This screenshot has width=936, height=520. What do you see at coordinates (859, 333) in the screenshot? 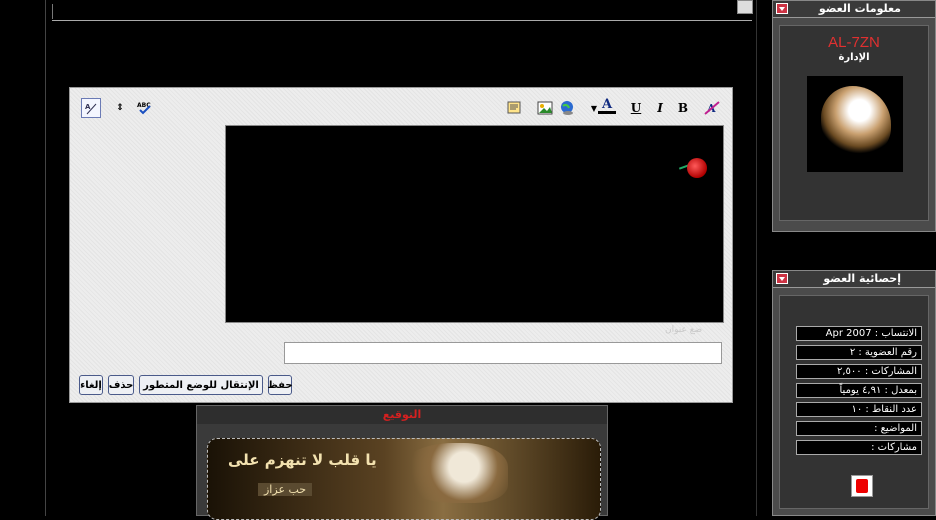
I see `stat-joined: الانتساب : Apr 2007` at bounding box center [859, 333].